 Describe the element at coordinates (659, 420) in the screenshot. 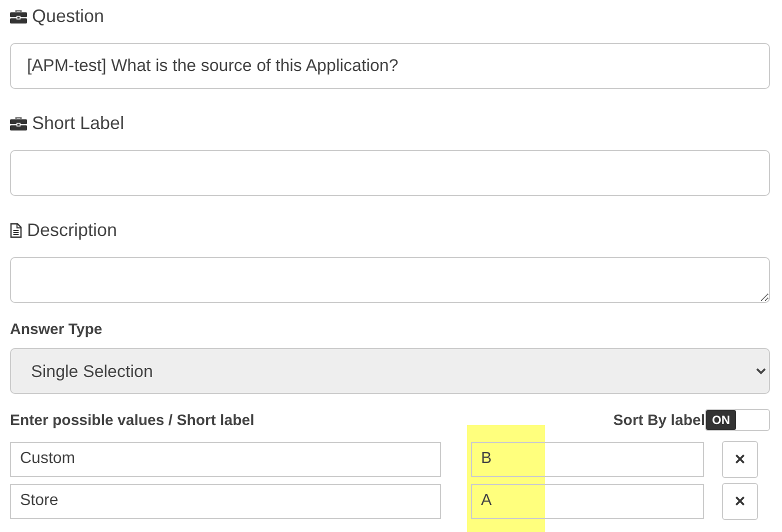

I see `toggle-label: Sort By label` at that location.